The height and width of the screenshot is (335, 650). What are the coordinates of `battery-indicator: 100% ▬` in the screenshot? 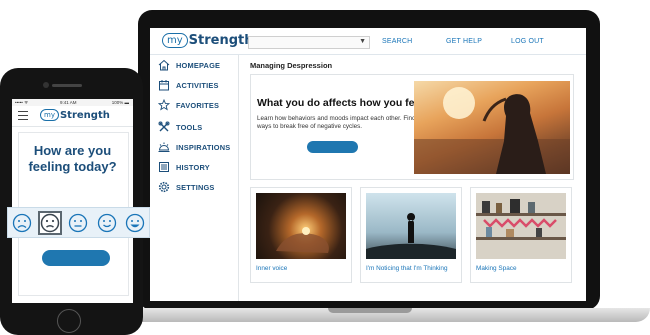 It's located at (120, 102).